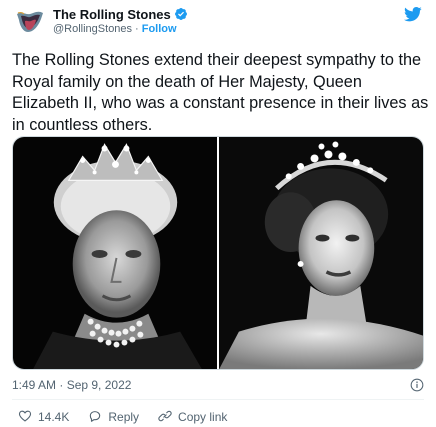  What do you see at coordinates (159, 29) in the screenshot?
I see `follow-button: Follow` at bounding box center [159, 29].